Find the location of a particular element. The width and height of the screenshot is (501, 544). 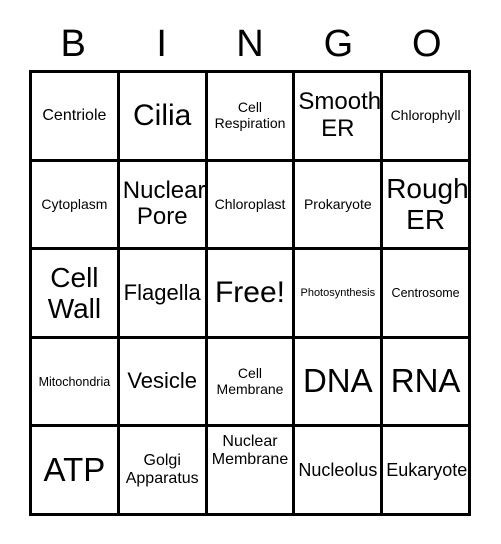

bingo-cell: Cytoplasm is located at coordinates (76, 206).